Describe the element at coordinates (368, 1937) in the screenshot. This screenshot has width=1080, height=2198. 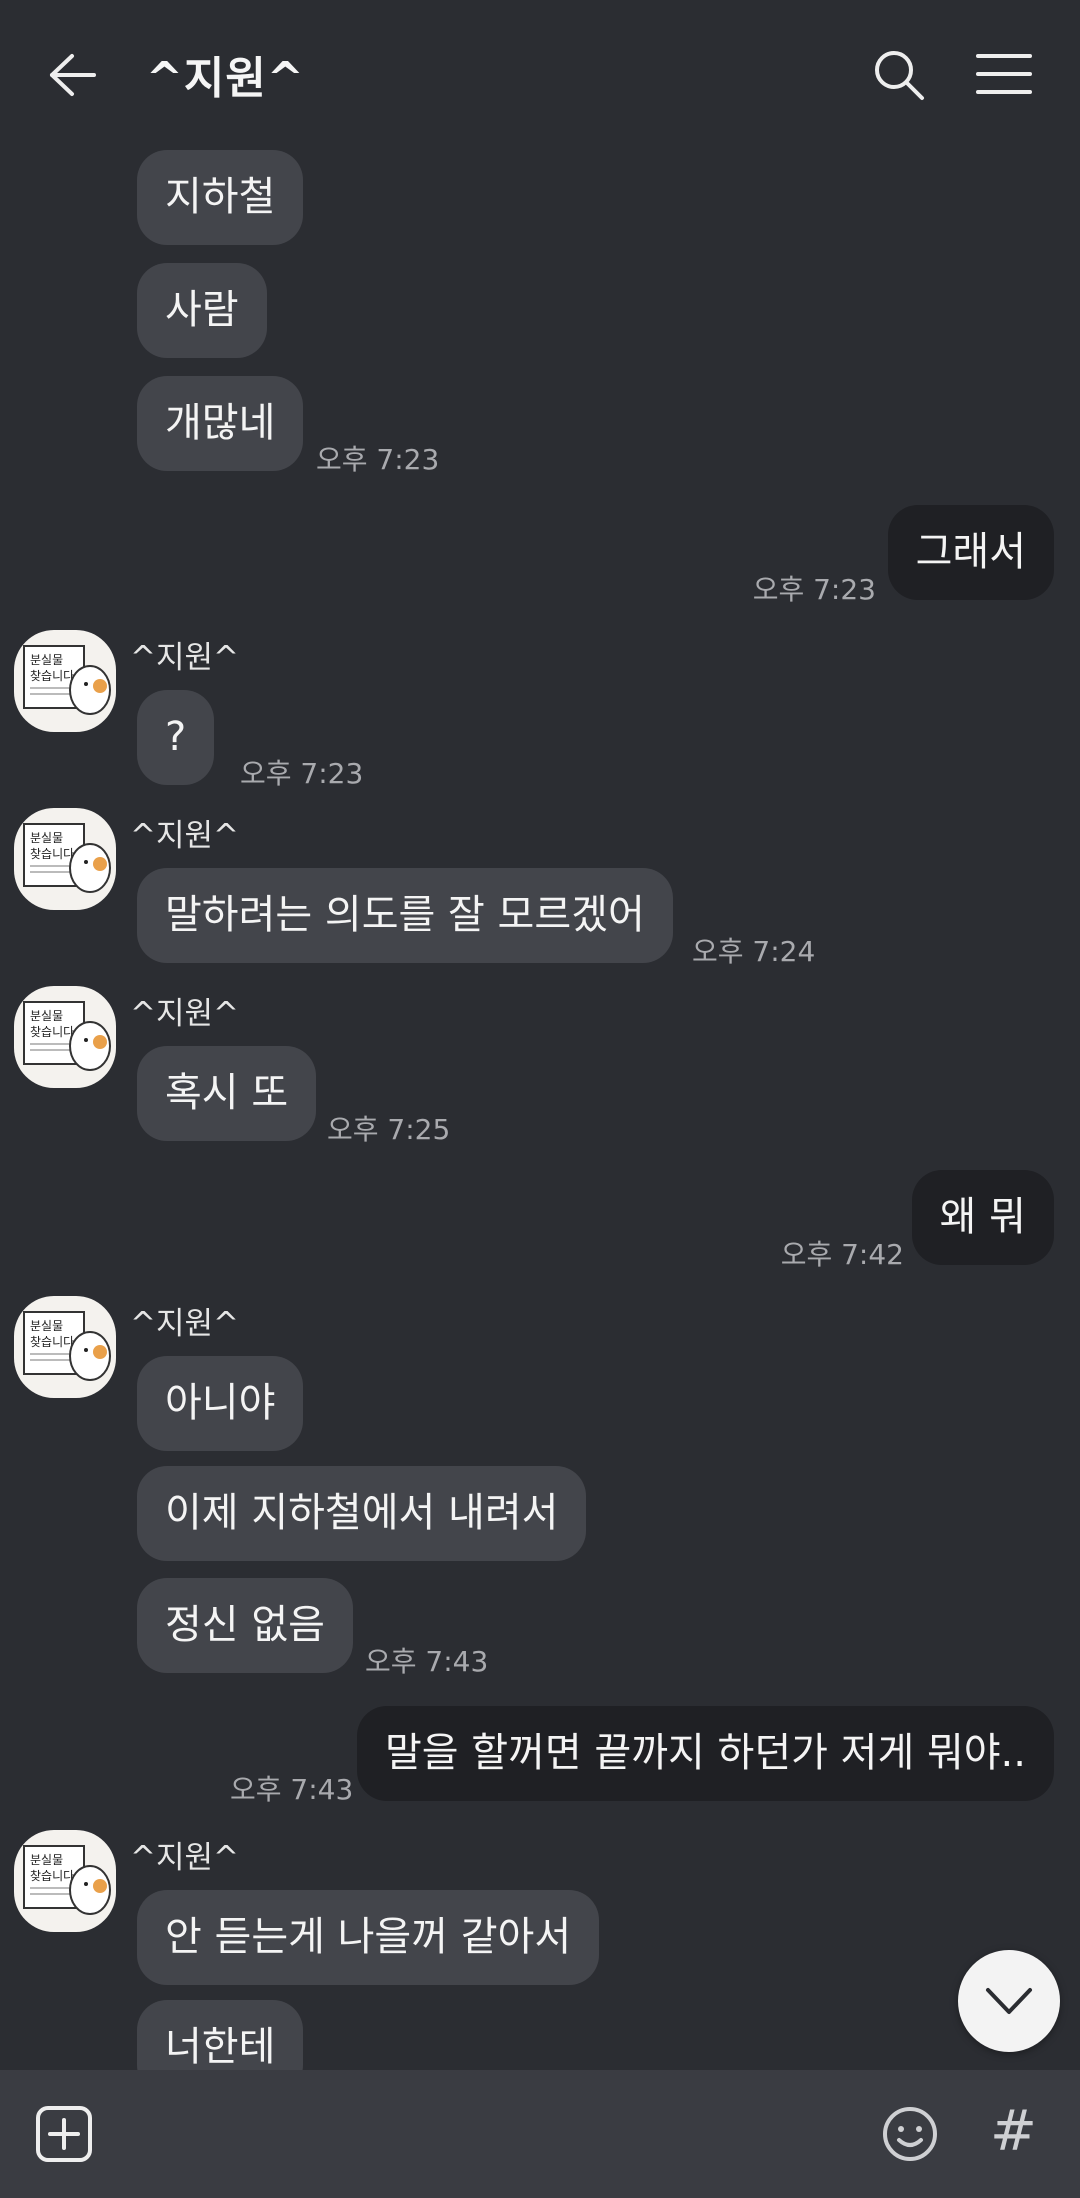
I see `message-bubble: 안 듣는게 나을꺼 같아서` at that location.